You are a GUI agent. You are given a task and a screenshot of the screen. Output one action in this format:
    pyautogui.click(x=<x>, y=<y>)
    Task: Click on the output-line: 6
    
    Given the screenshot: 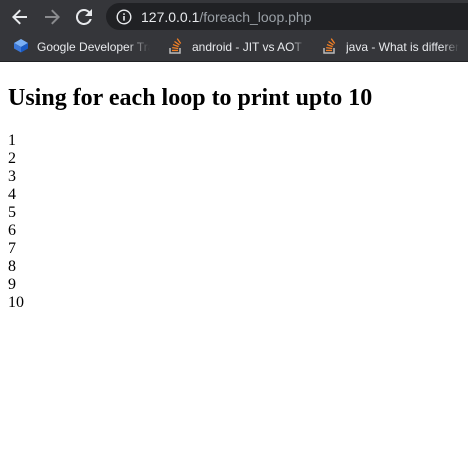 What is the action you would take?
    pyautogui.click(x=12, y=230)
    